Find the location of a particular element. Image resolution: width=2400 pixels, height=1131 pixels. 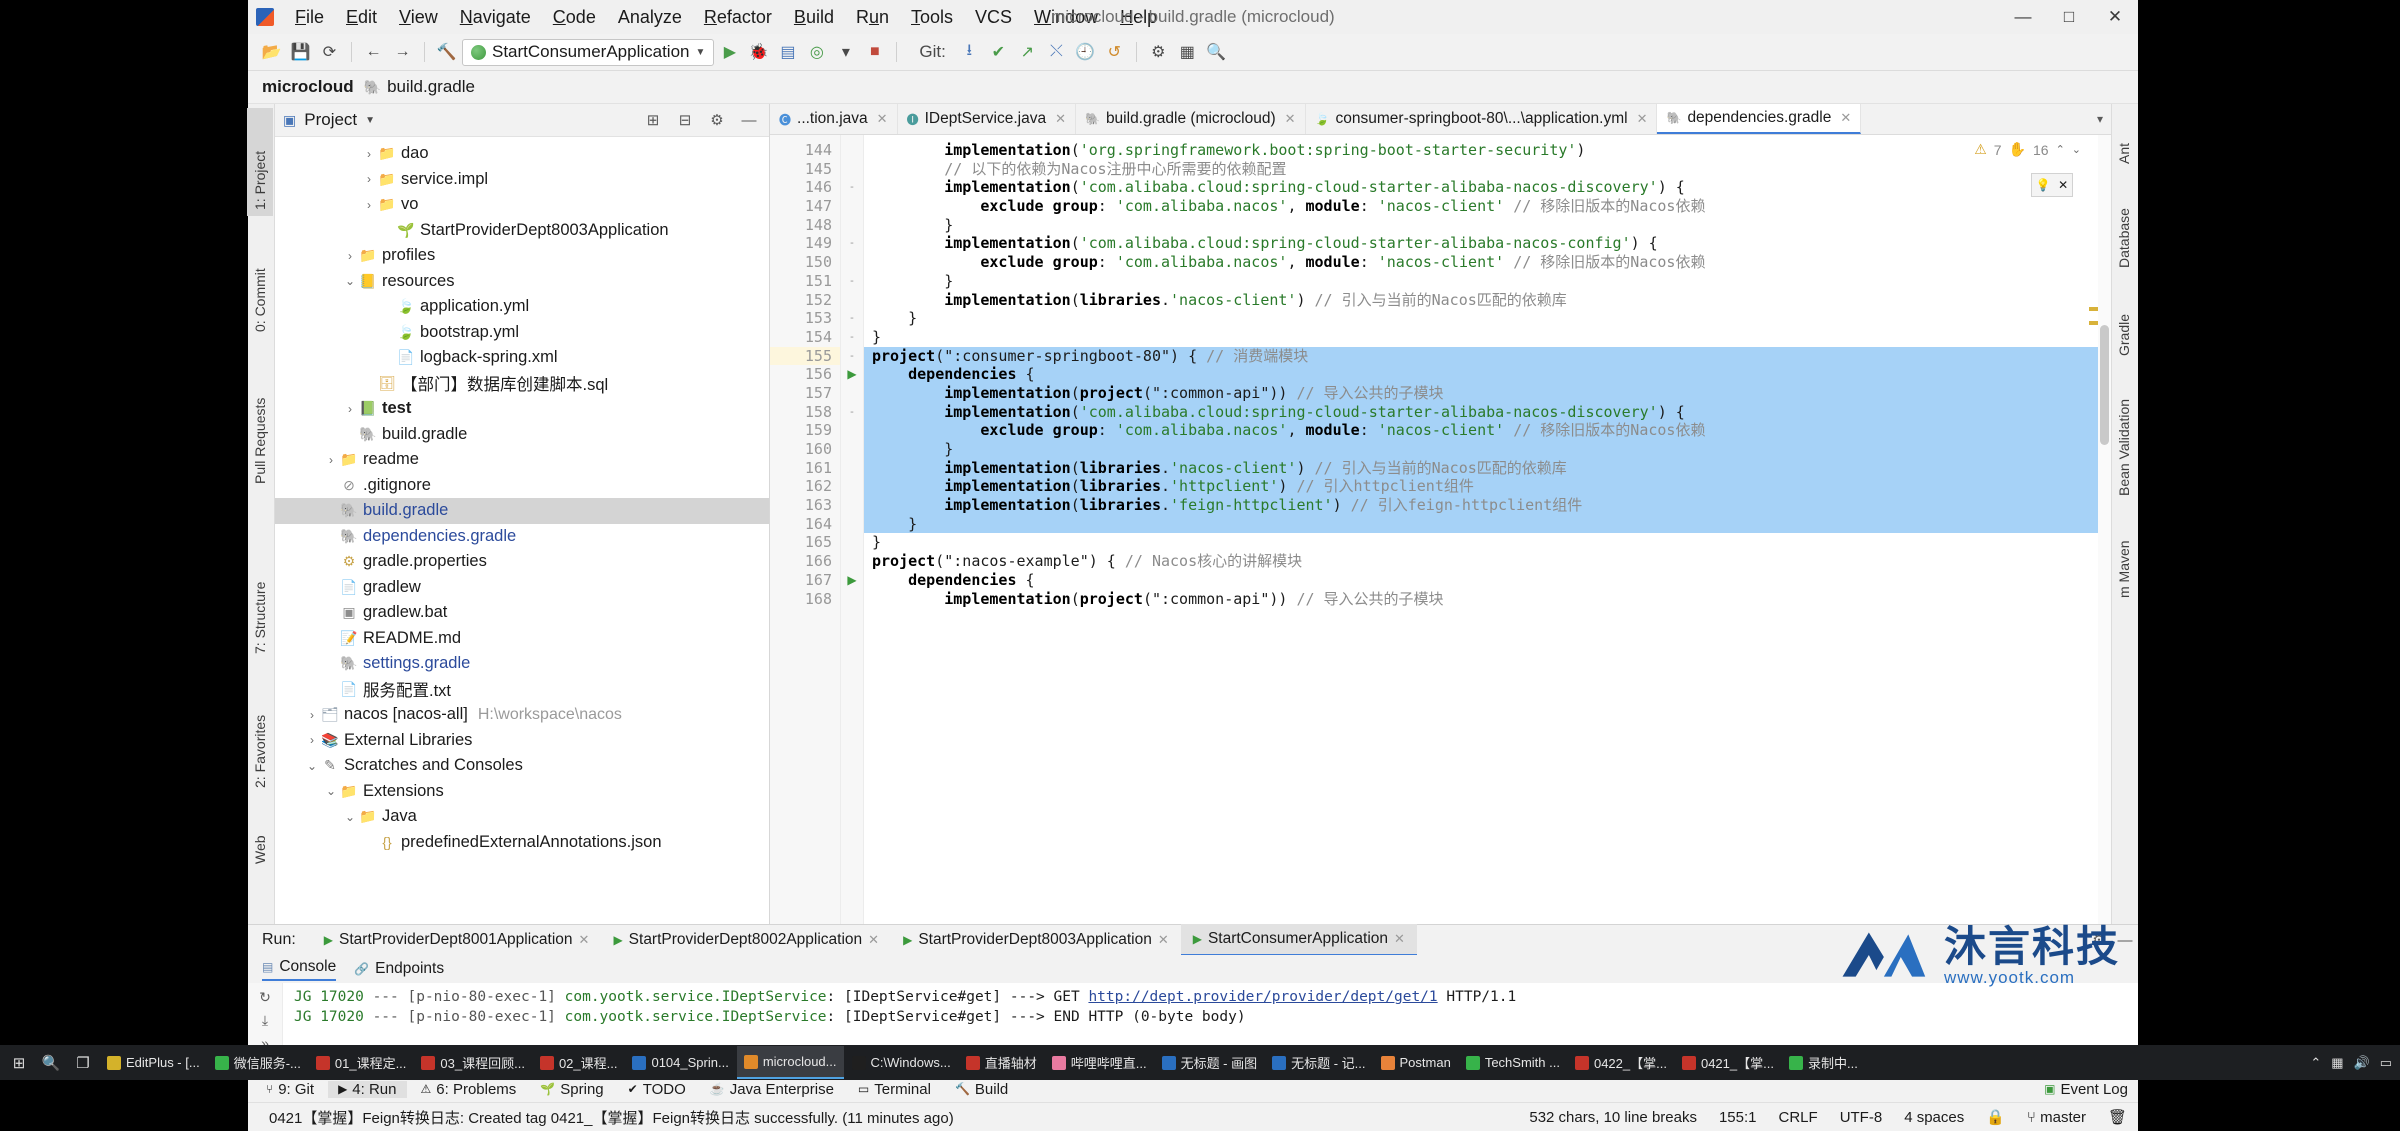

tree-item: › 📁 vo is located at coordinates (522, 205).